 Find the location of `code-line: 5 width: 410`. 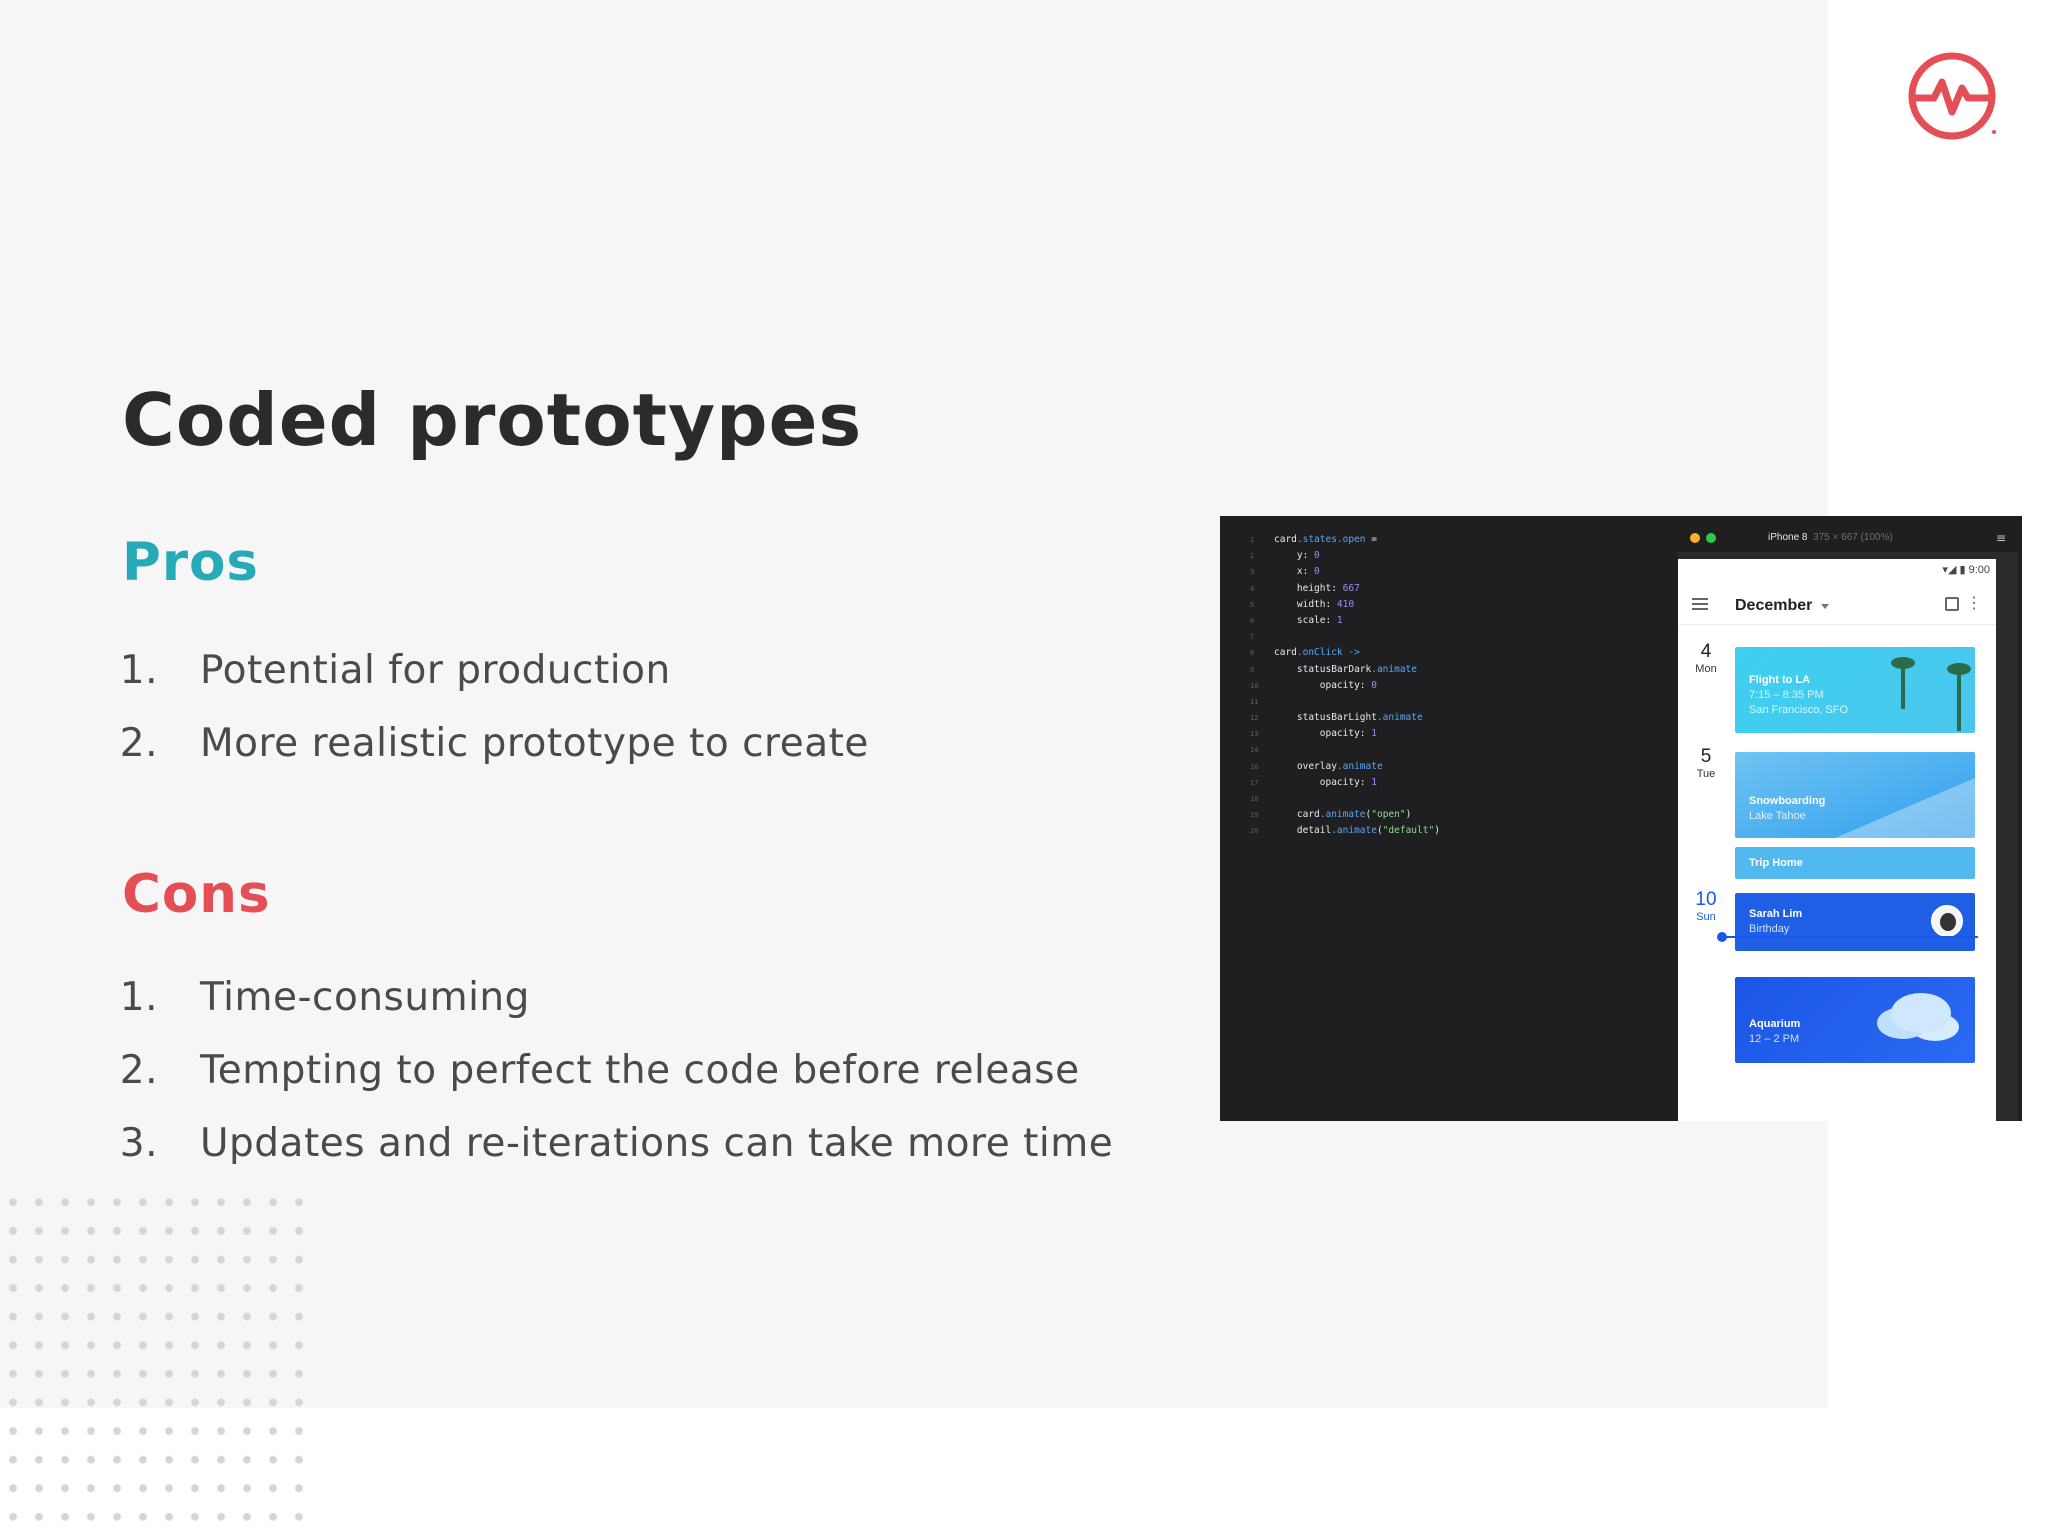

code-line: 5 width: 410 is located at coordinates (1345, 605).